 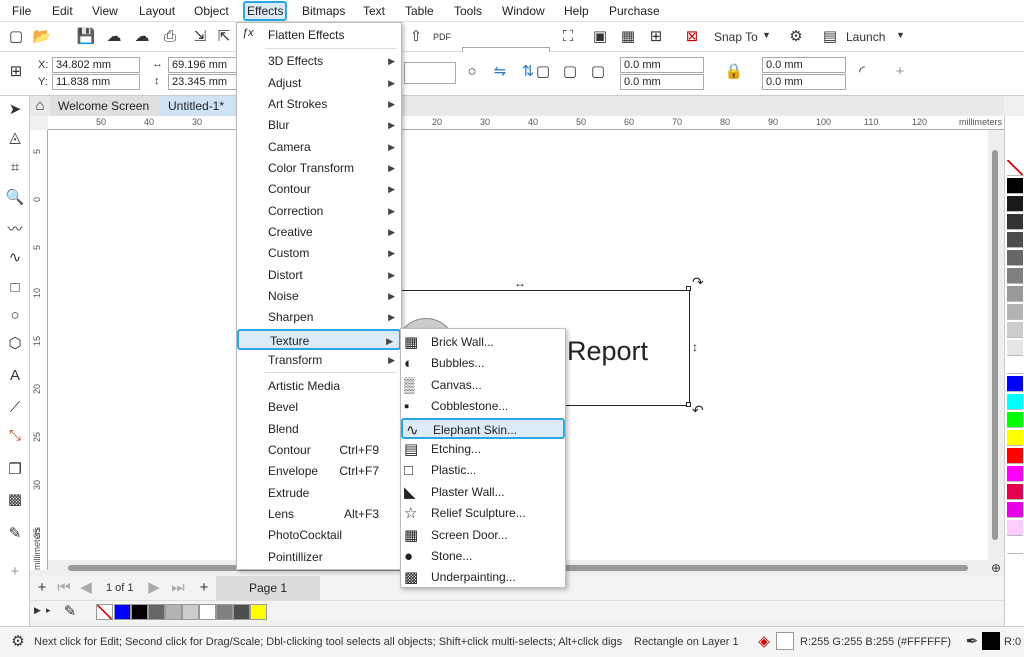 I want to click on menu-tools: Tools, so click(x=468, y=11).